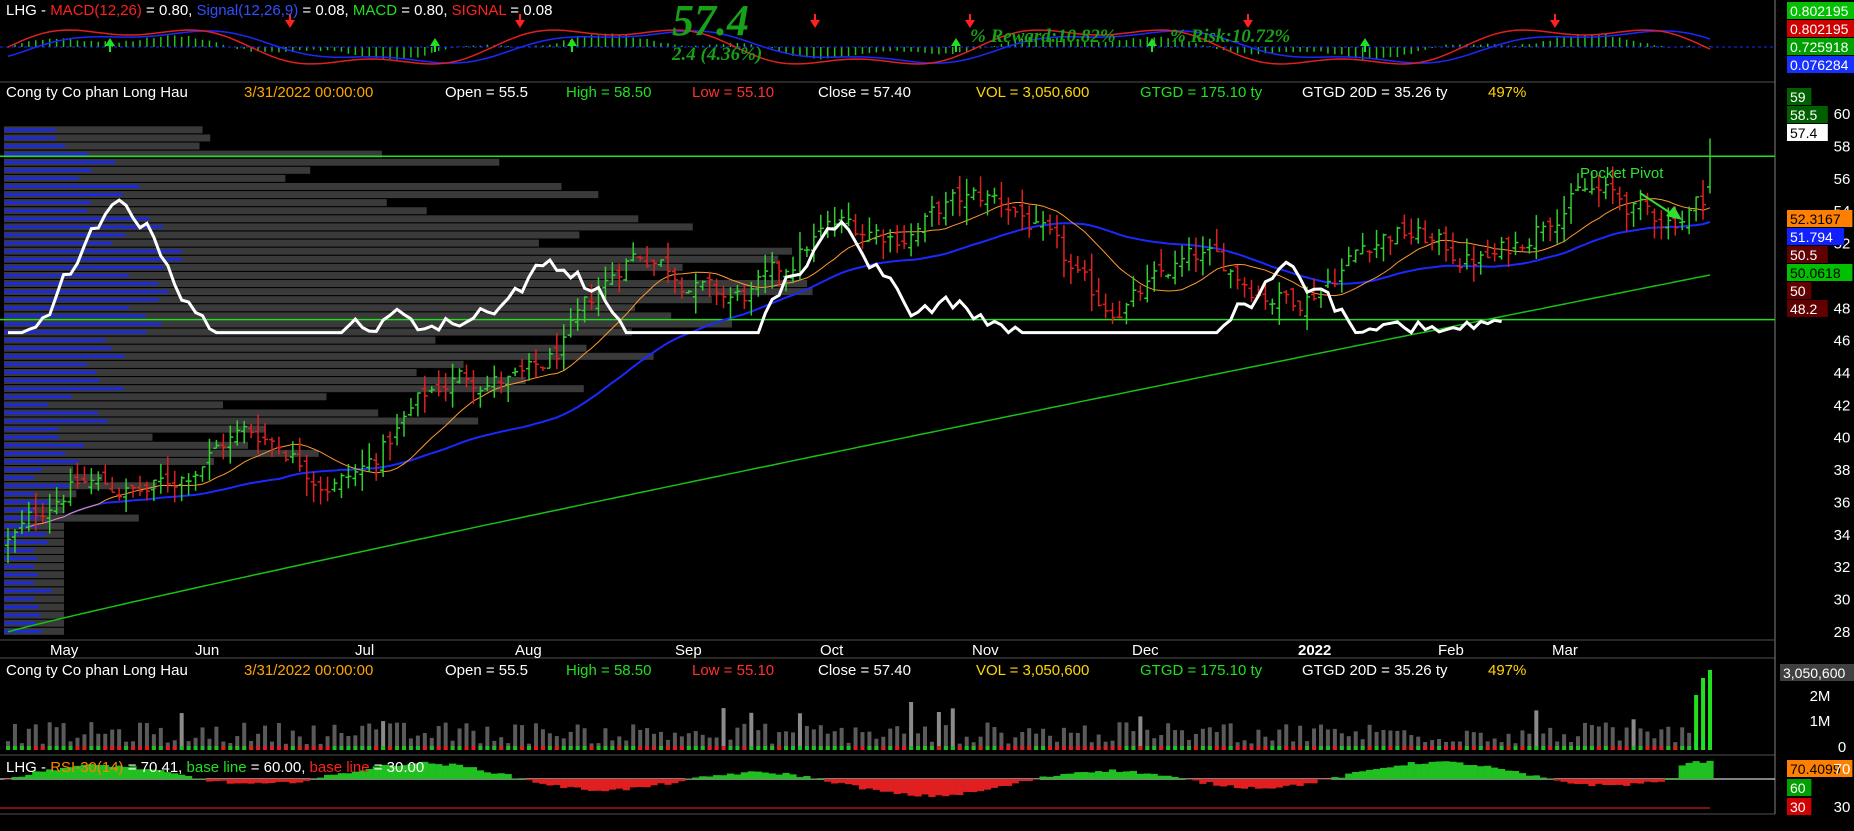  I want to click on month-label: Feb, so click(1451, 650).